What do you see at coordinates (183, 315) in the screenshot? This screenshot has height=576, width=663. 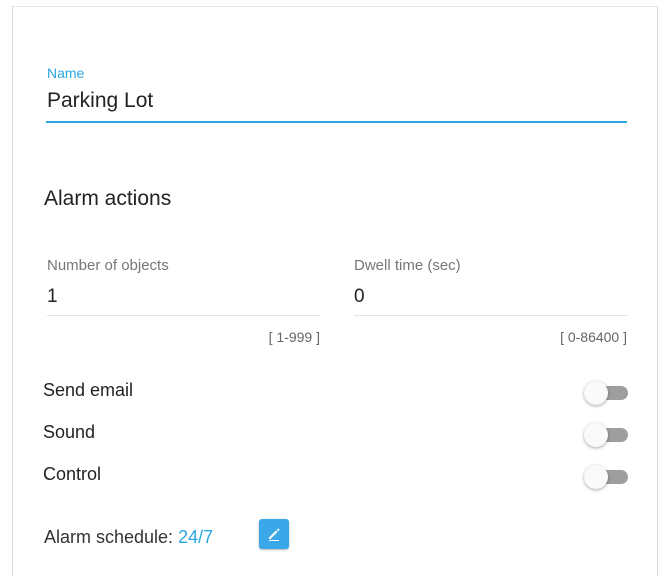 I see `number-of-objects-underline` at bounding box center [183, 315].